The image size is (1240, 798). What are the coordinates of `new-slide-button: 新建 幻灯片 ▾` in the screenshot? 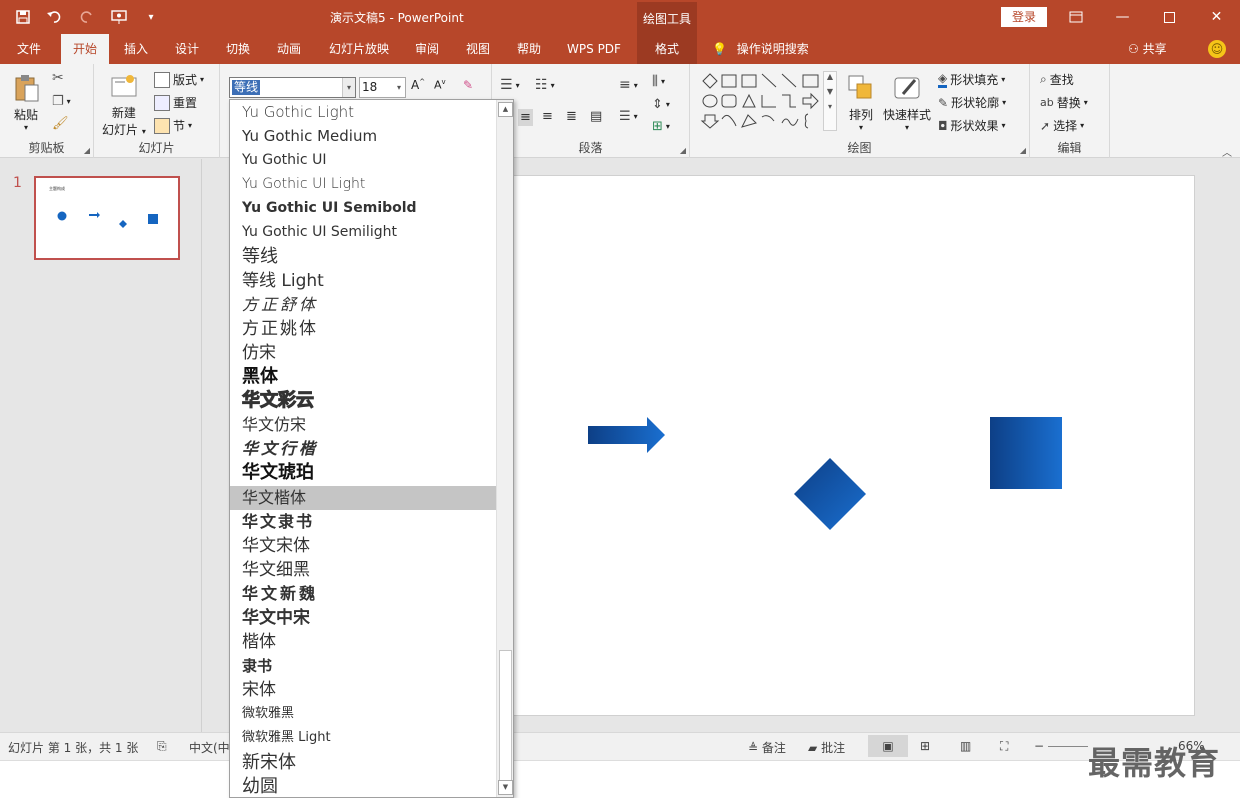 It's located at (124, 104).